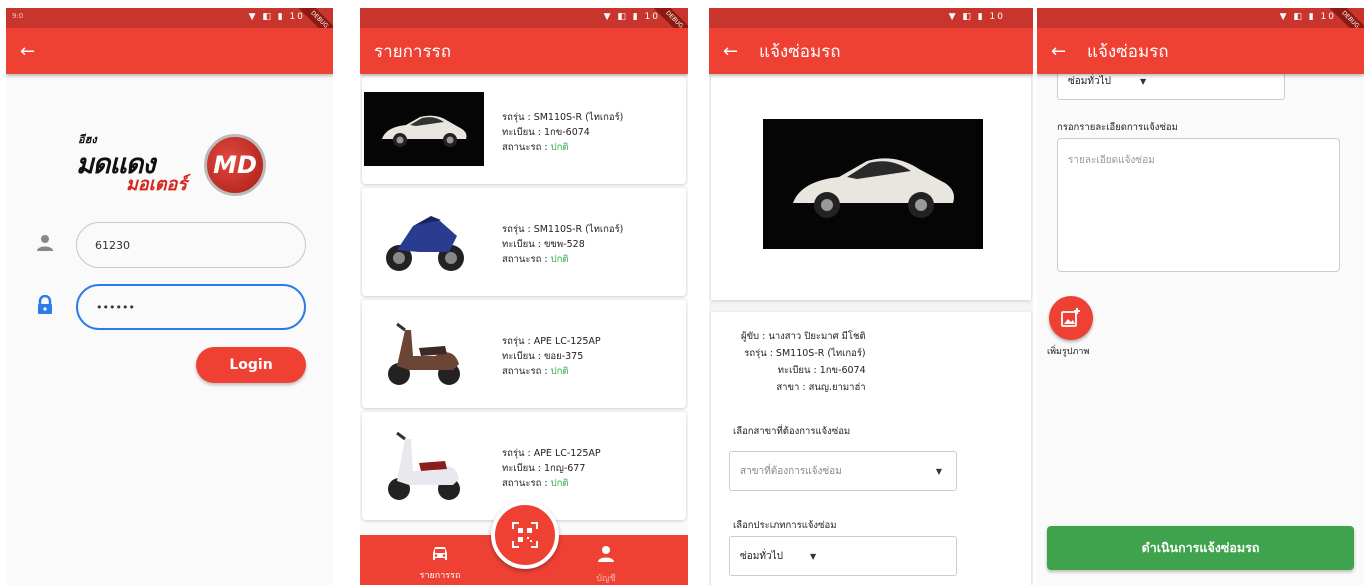 This screenshot has width=1370, height=585. Describe the element at coordinates (843, 471) in the screenshot. I see `branch-select: สาขาที่ต้องการแจ้งซ่อม ▼` at that location.